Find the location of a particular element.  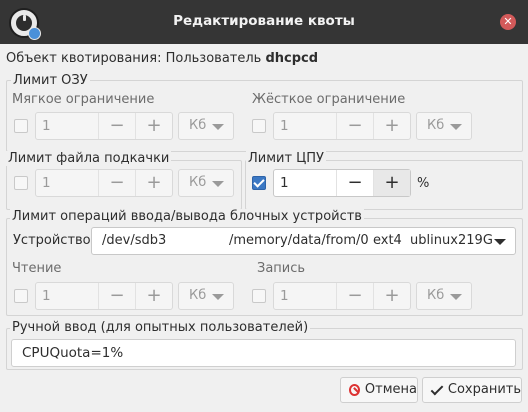

io-read-unit-select: Кб is located at coordinates (206, 296).